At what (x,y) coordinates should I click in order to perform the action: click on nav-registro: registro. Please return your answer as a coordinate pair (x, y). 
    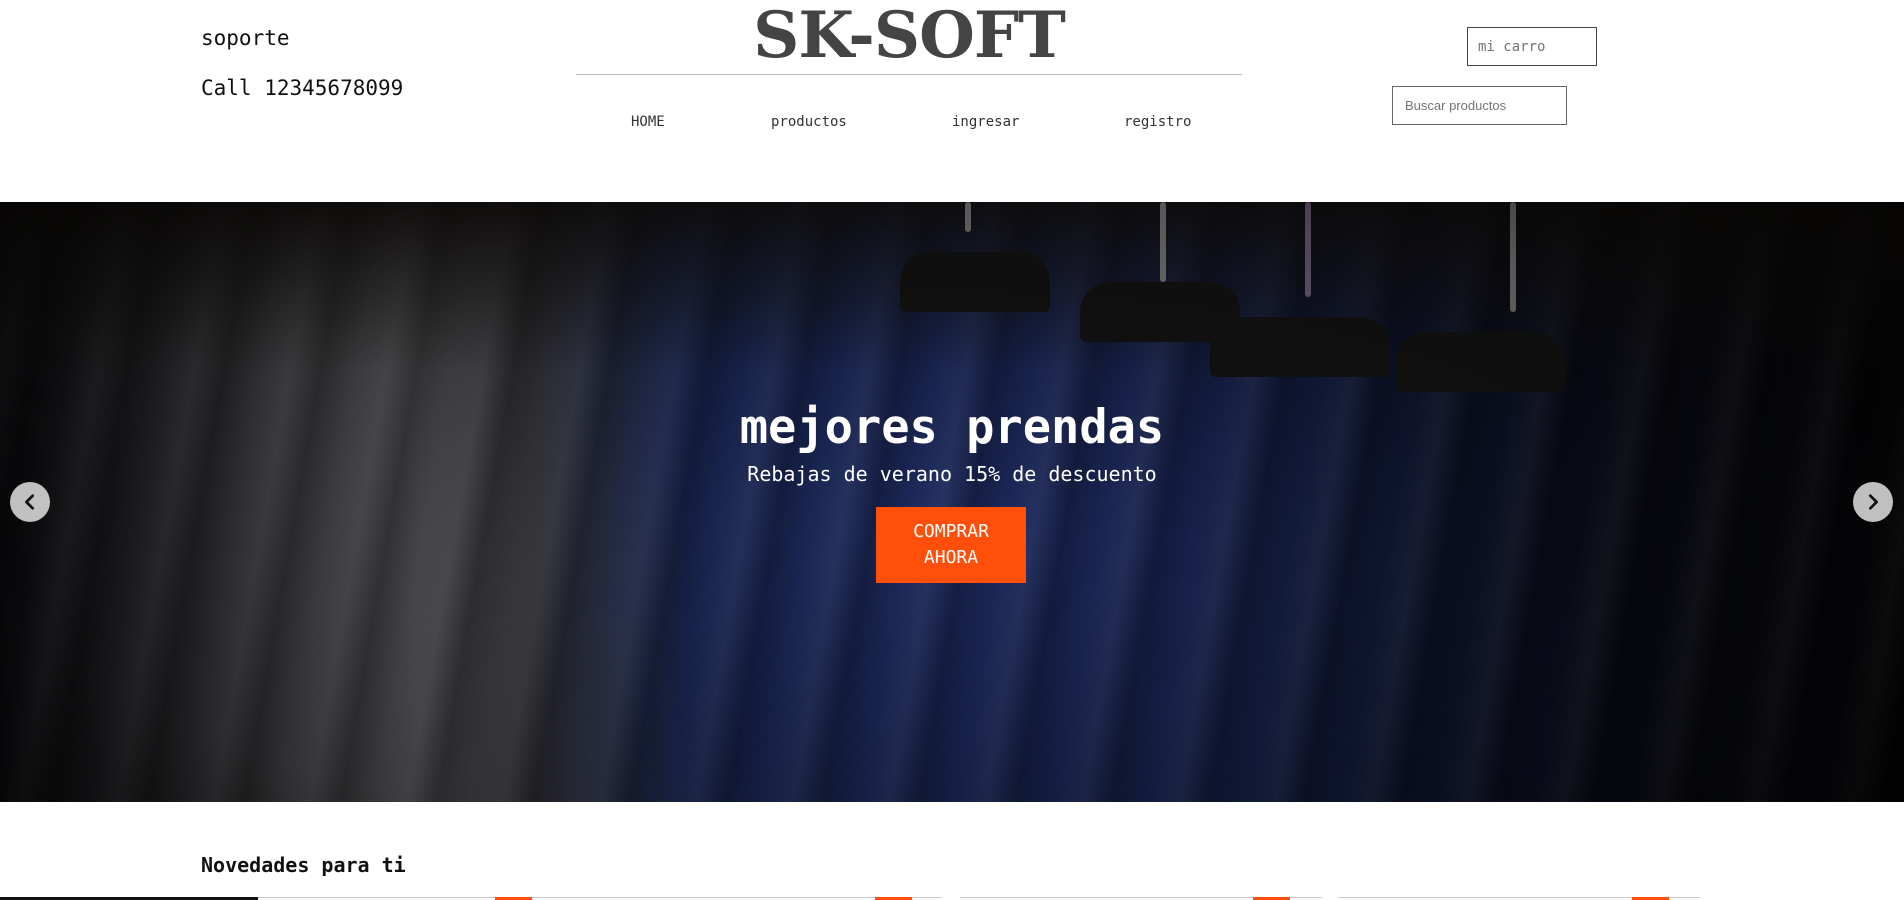
    Looking at the image, I should click on (1157, 122).